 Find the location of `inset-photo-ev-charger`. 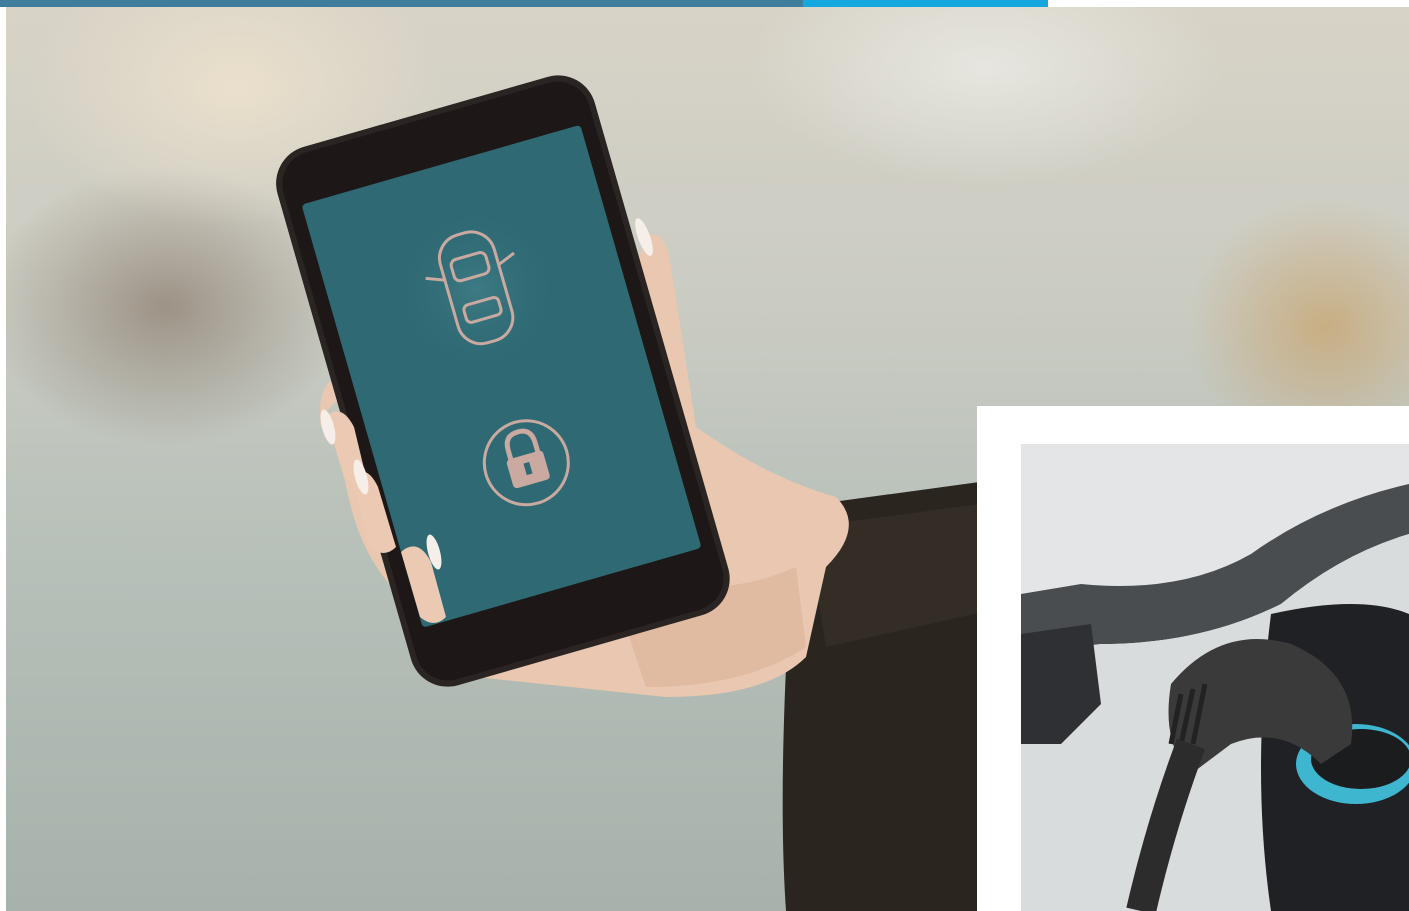

inset-photo-ev-charger is located at coordinates (1215, 677).